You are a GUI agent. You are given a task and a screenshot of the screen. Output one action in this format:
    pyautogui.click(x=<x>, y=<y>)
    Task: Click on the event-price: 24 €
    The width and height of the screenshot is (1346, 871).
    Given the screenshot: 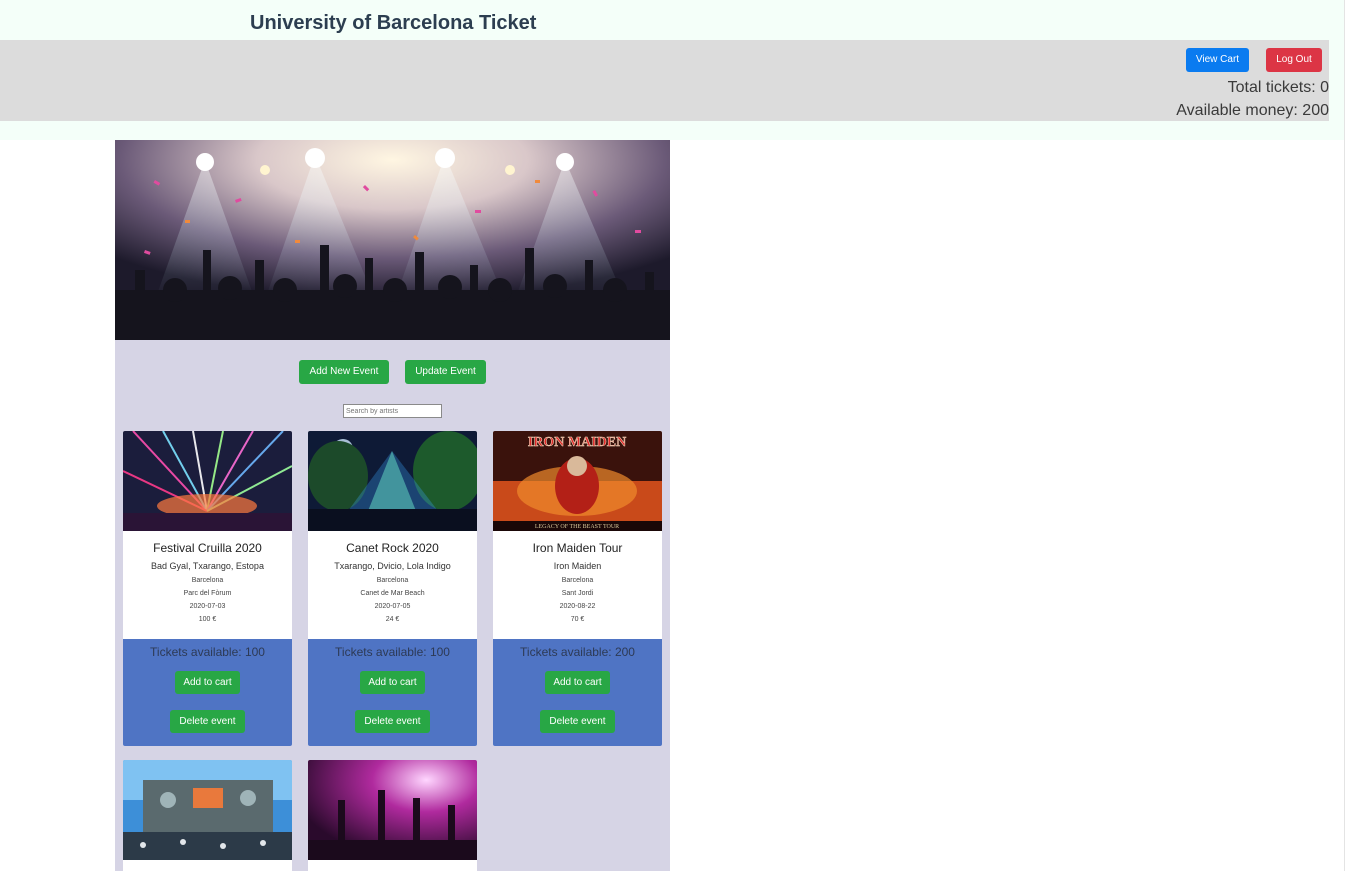 What is the action you would take?
    pyautogui.click(x=392, y=619)
    